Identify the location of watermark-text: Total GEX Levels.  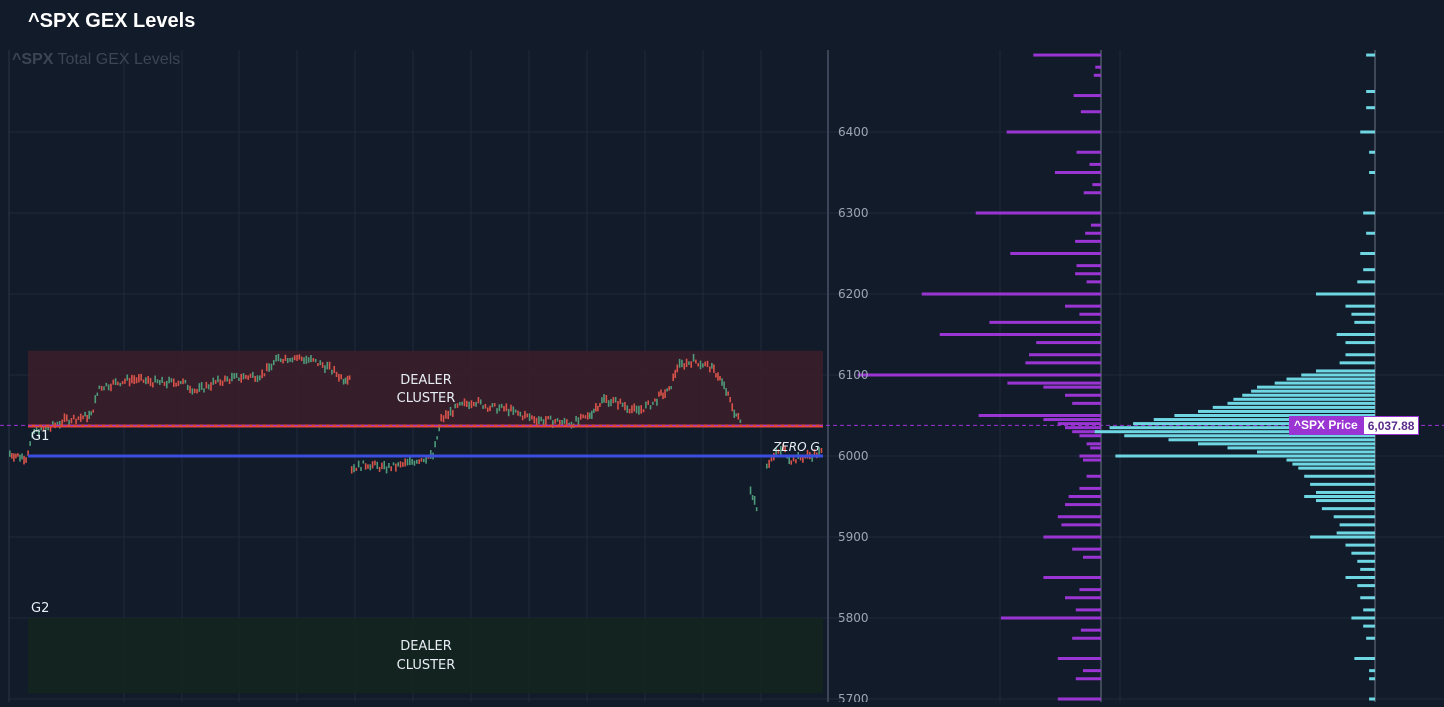
(119, 59).